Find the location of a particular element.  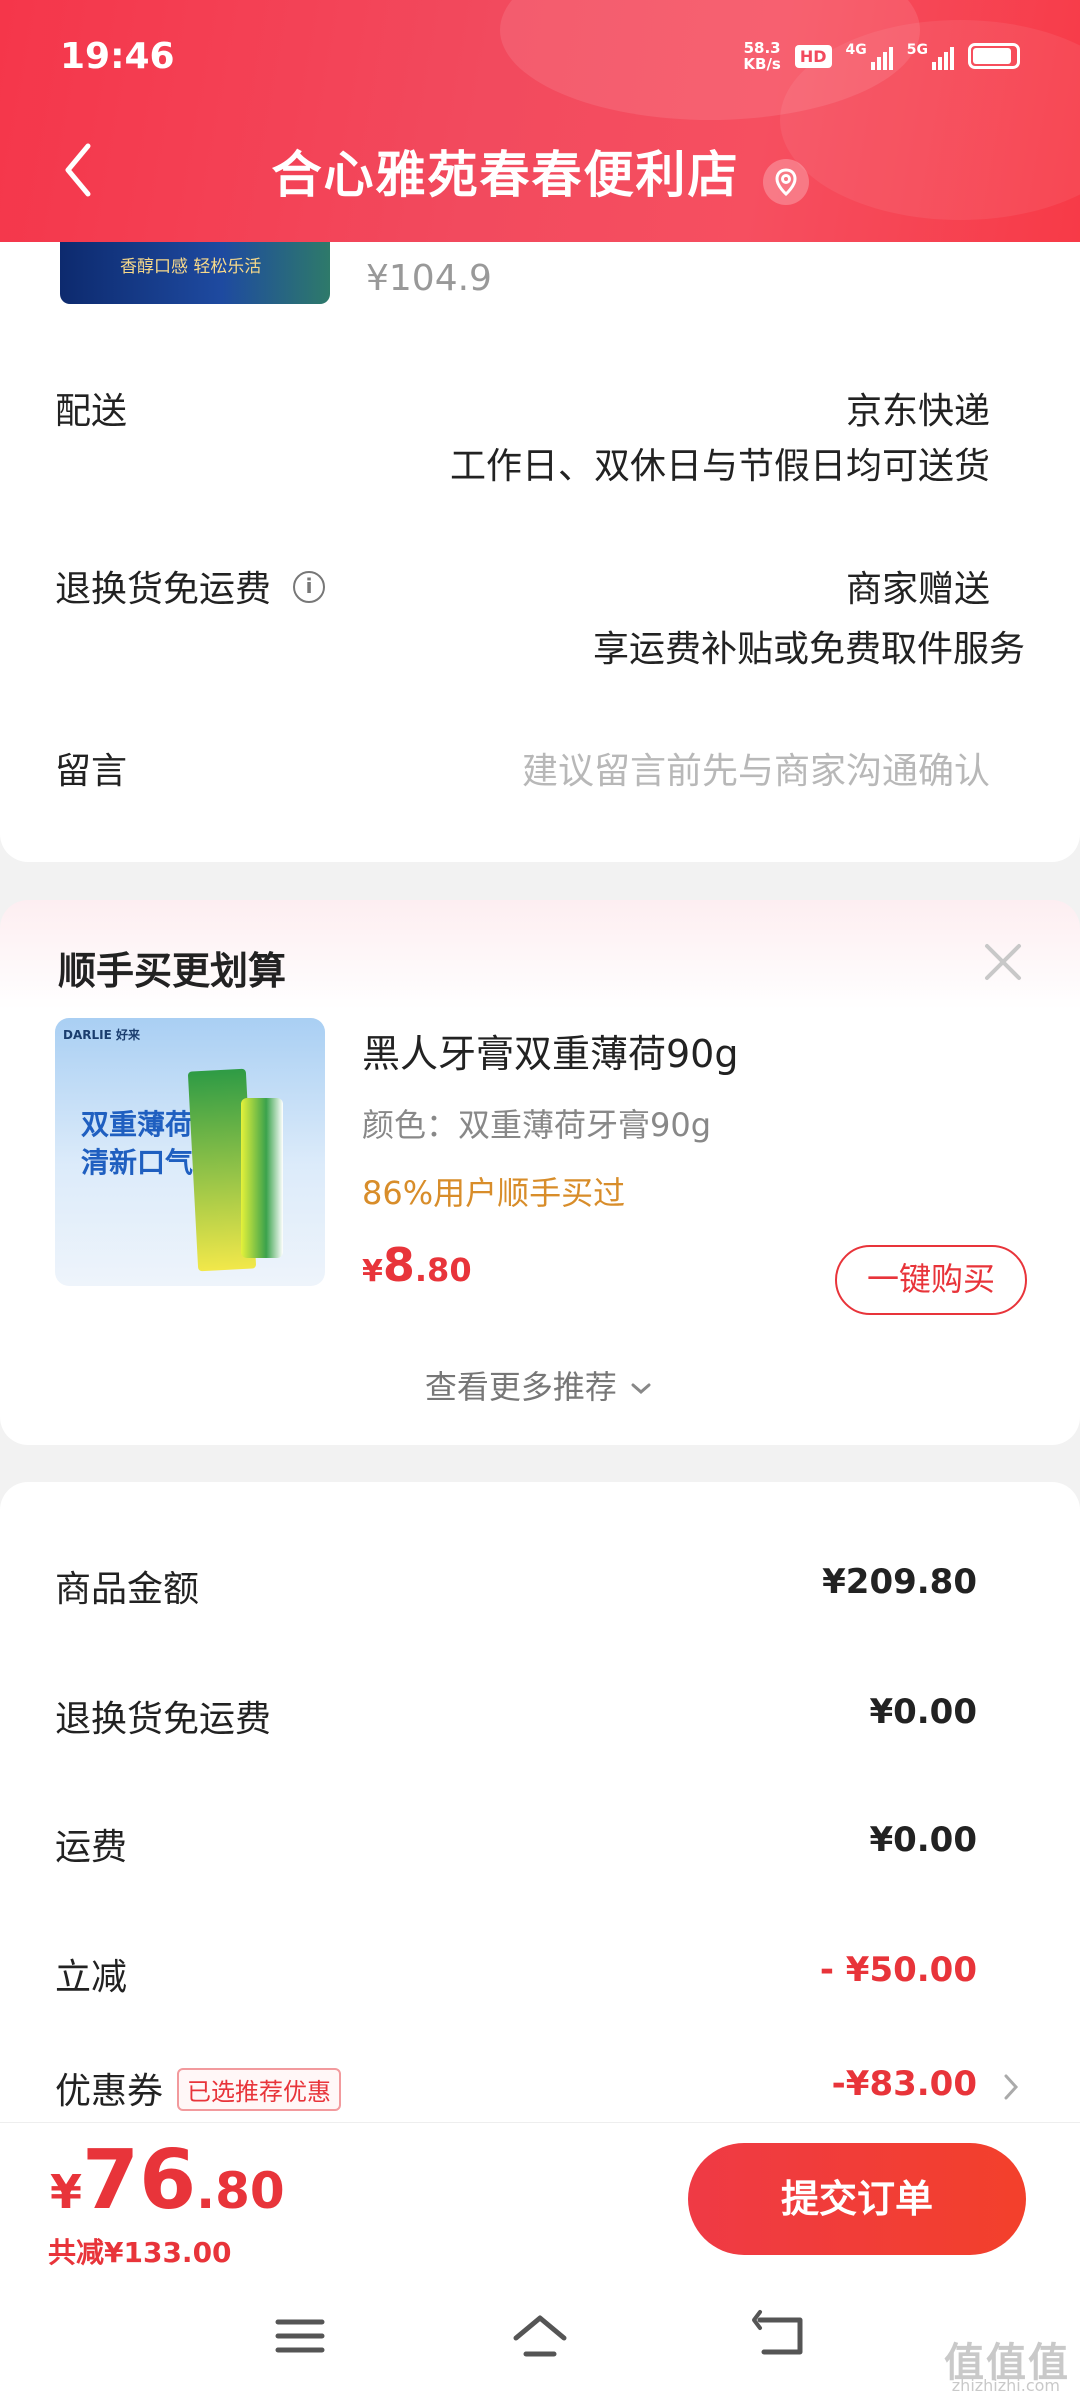

product-thumbnail: 香醇口感 轻松乐活 is located at coordinates (195, 273).